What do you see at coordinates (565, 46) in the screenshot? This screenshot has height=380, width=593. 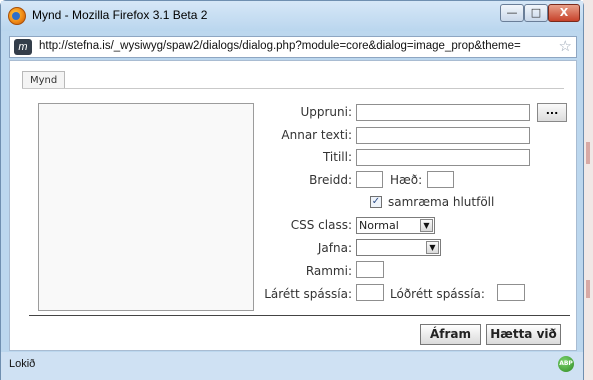 I see `star-bookmark-icon: ☆` at bounding box center [565, 46].